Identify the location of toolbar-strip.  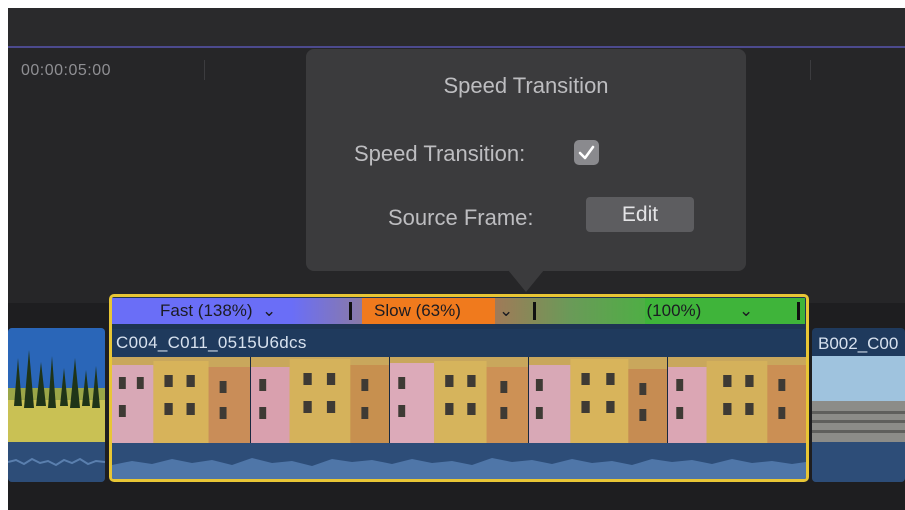
(456, 27).